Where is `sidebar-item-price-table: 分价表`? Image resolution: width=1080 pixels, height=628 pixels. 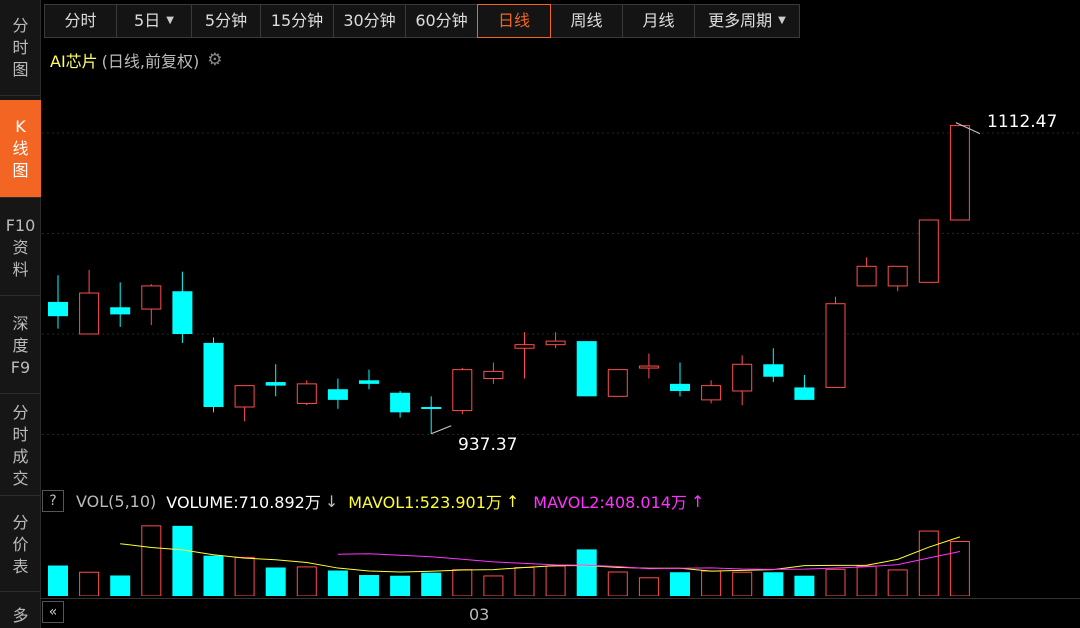
sidebar-item-price-table: 分价表 is located at coordinates (20, 545).